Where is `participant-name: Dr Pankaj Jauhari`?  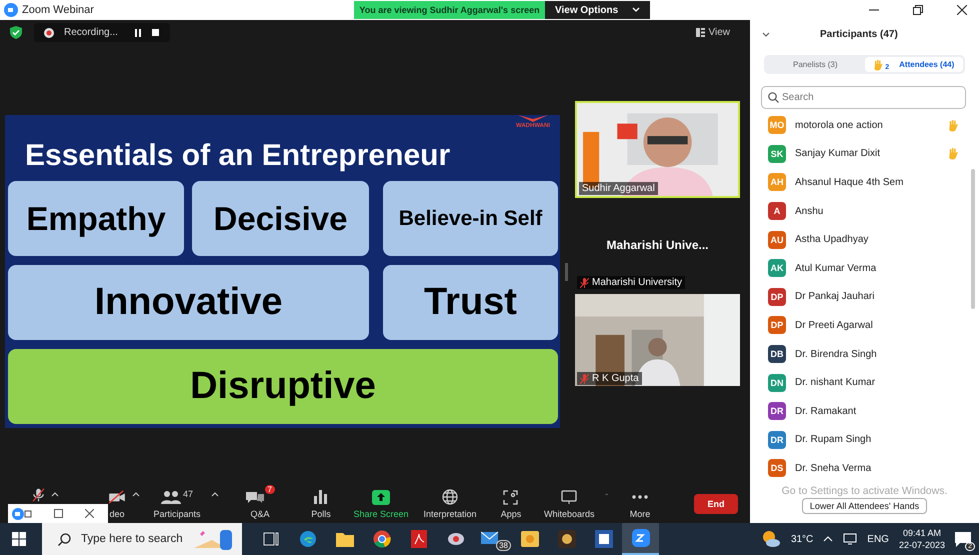
participant-name: Dr Pankaj Jauhari is located at coordinates (834, 296).